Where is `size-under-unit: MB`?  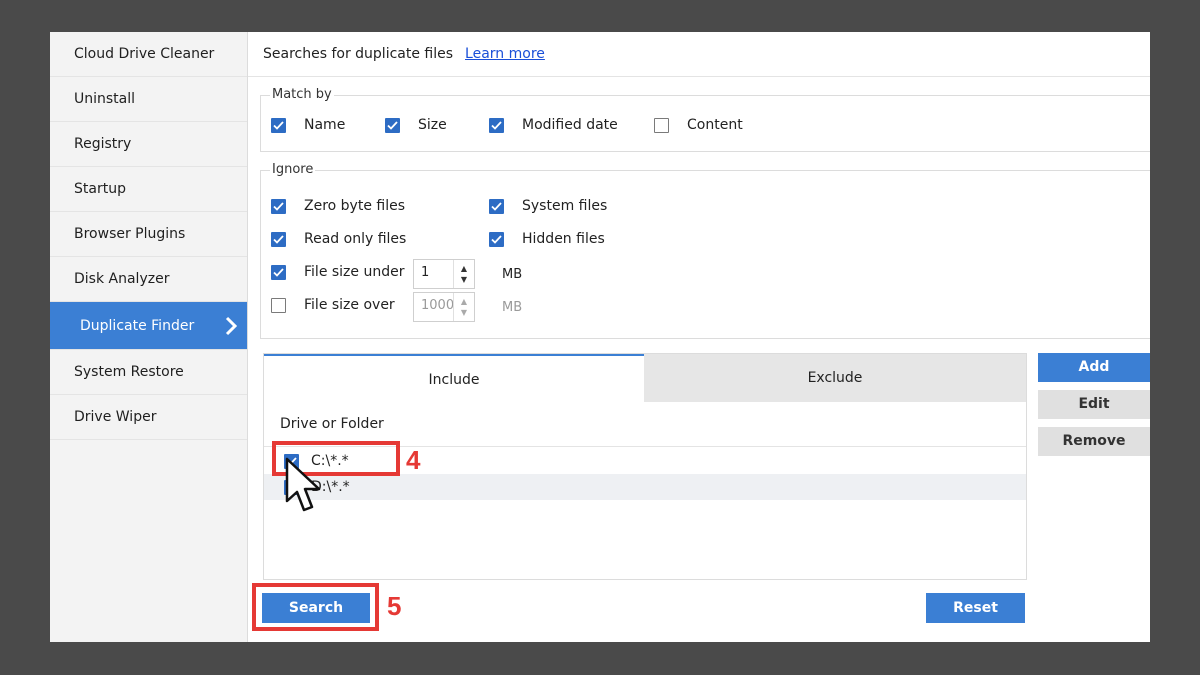
size-under-unit: MB is located at coordinates (512, 274).